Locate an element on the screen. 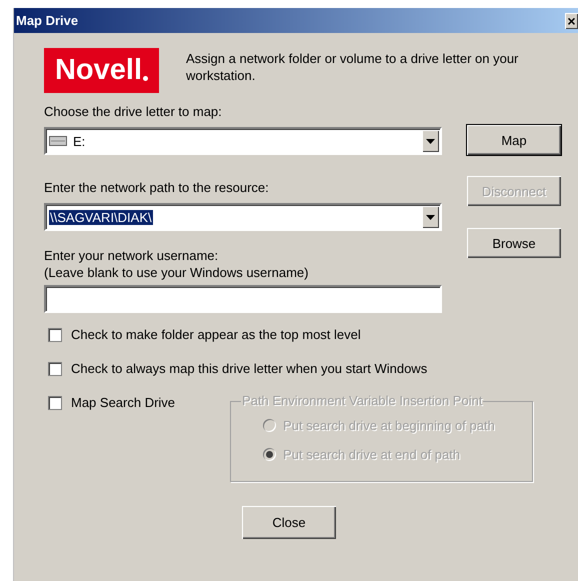 The width and height of the screenshot is (578, 581). window-title: Map Drive is located at coordinates (46, 20).